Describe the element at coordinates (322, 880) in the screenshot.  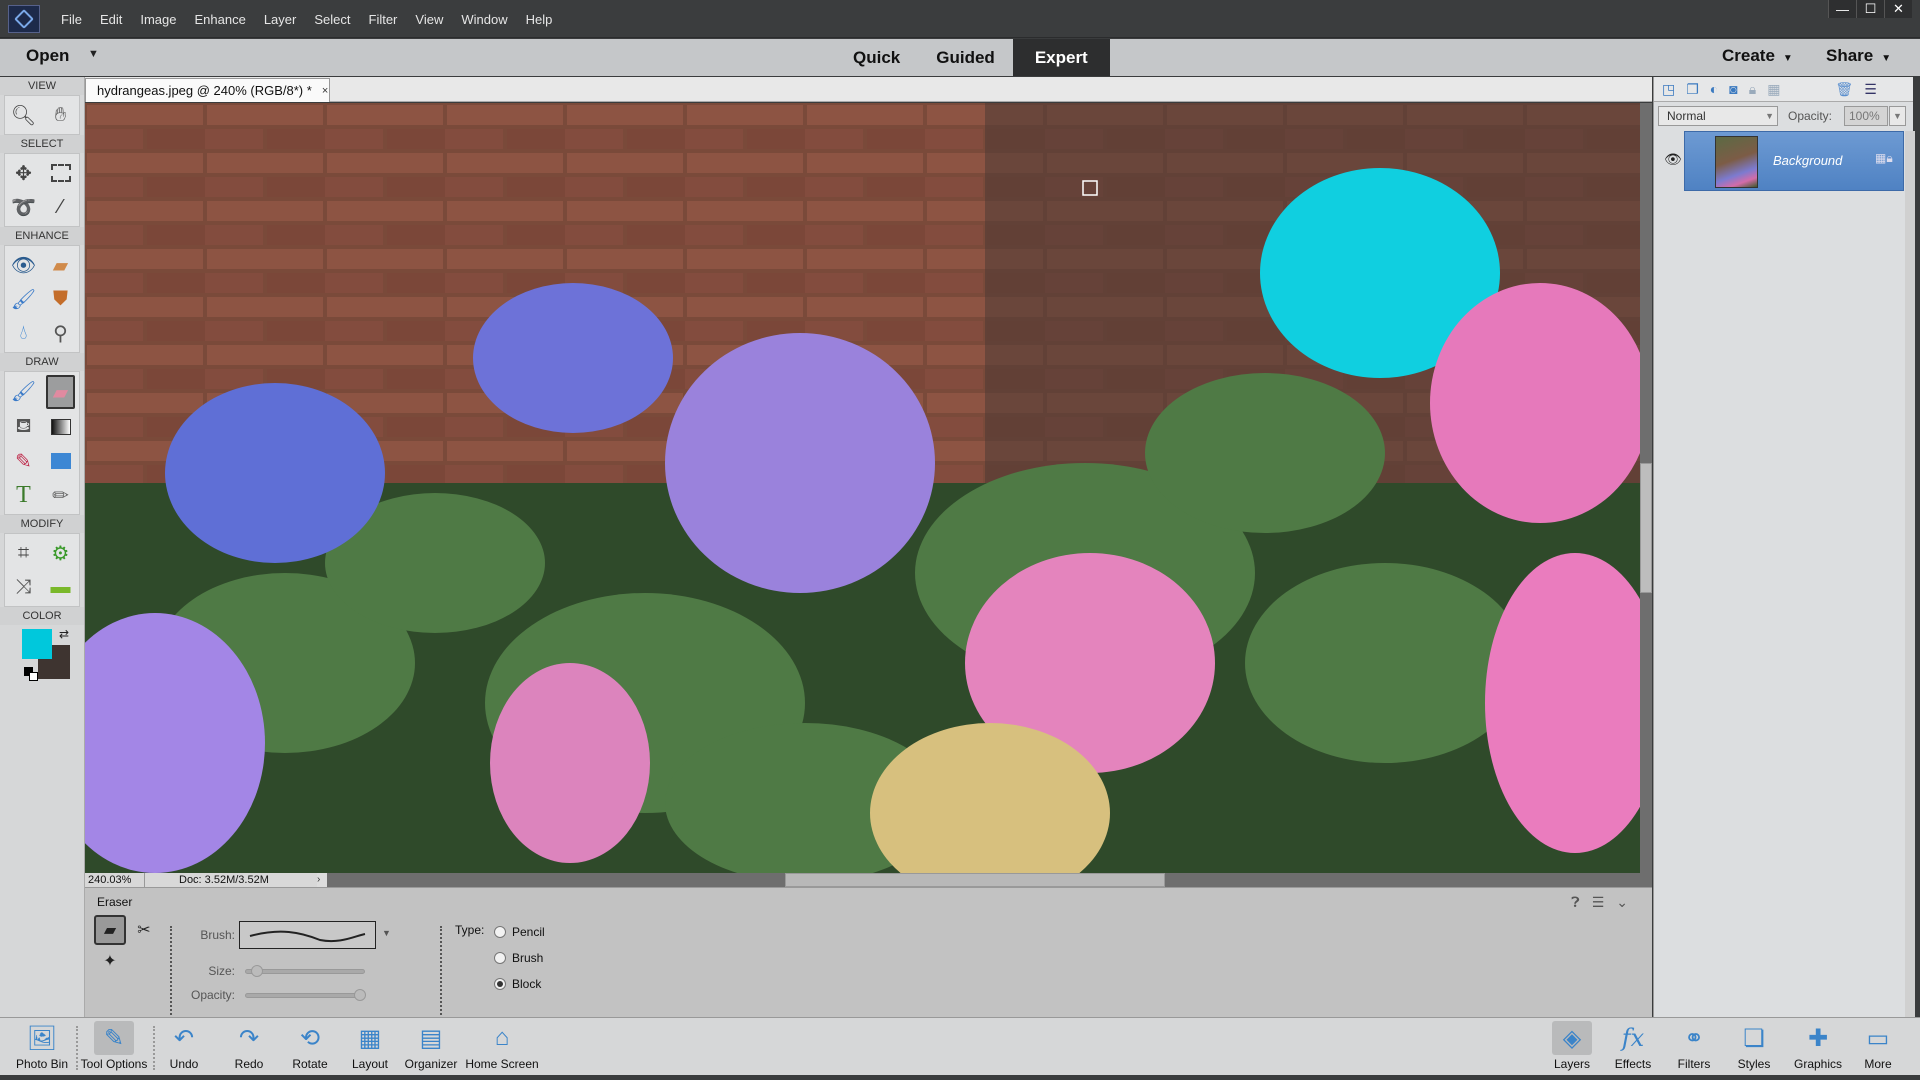
I see `status-menu-arrow-icon: ›` at that location.